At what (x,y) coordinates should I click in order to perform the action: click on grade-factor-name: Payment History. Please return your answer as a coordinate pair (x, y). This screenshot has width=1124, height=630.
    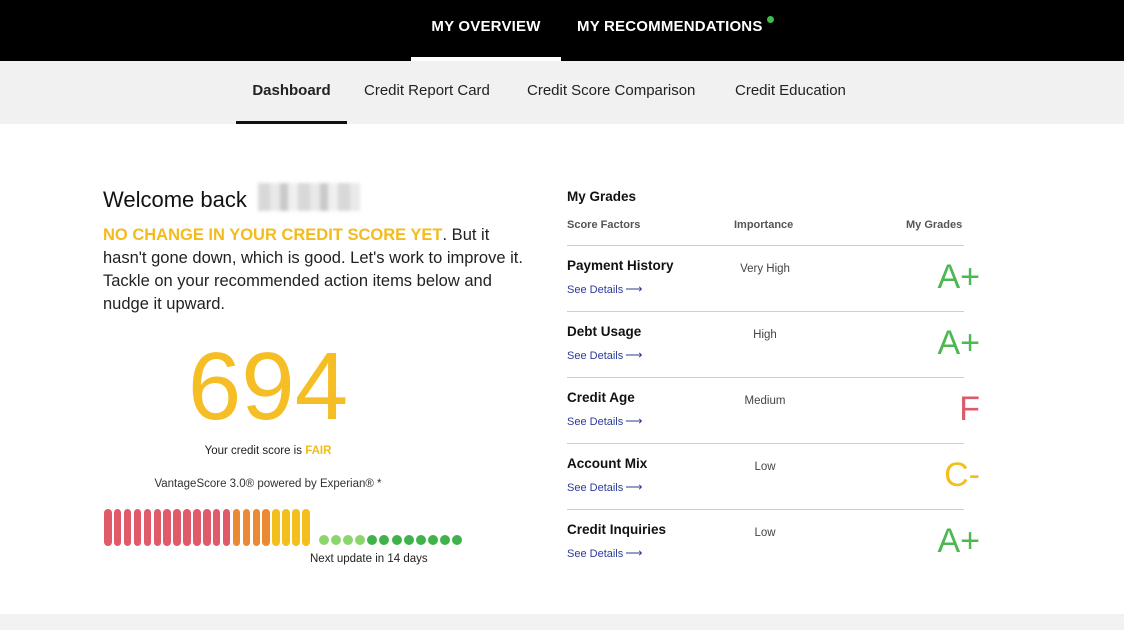
    Looking at the image, I should click on (620, 265).